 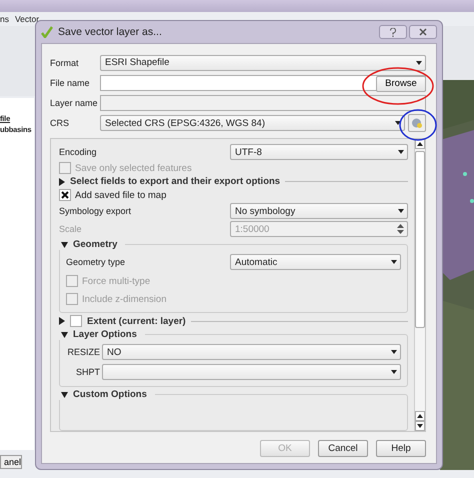 What do you see at coordinates (122, 321) in the screenshot?
I see `section-header: Extent (current: layer)` at bounding box center [122, 321].